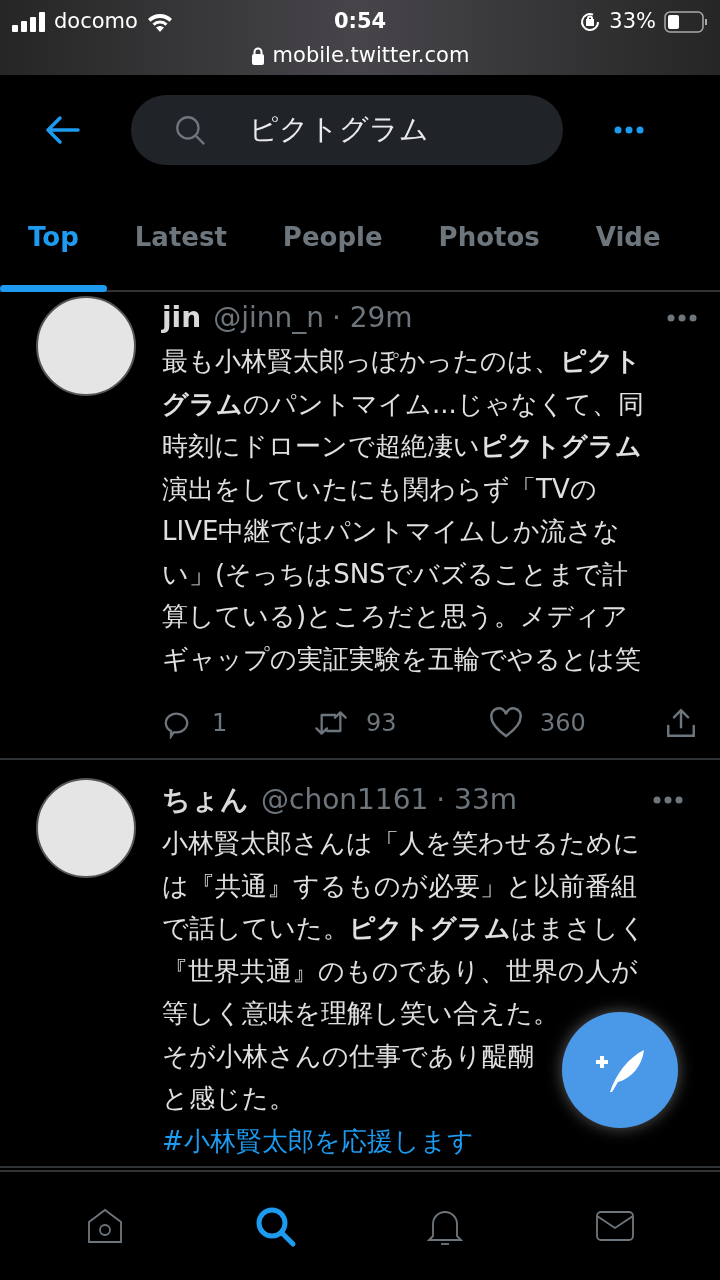 Image resolution: width=720 pixels, height=1280 pixels. I want to click on rotation-lock-icon, so click(590, 22).